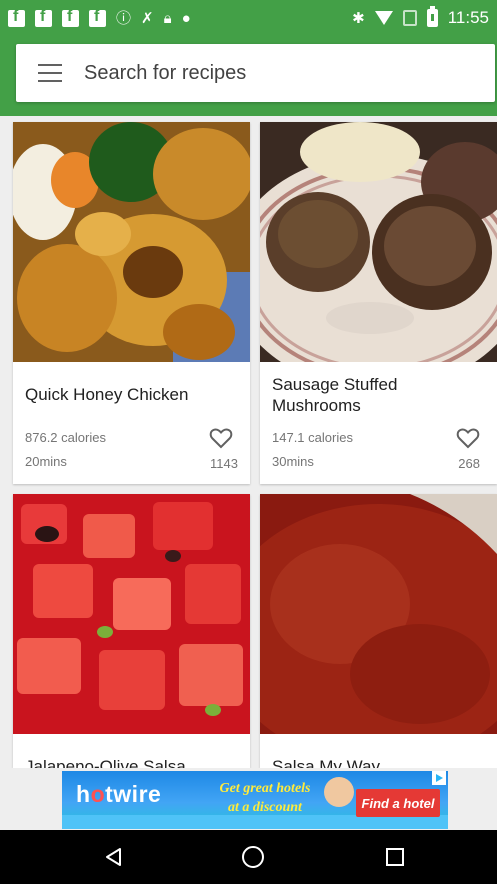 Image resolution: width=497 pixels, height=884 pixels. What do you see at coordinates (326, 762) in the screenshot?
I see `recipe-title: Salsa My Way` at bounding box center [326, 762].